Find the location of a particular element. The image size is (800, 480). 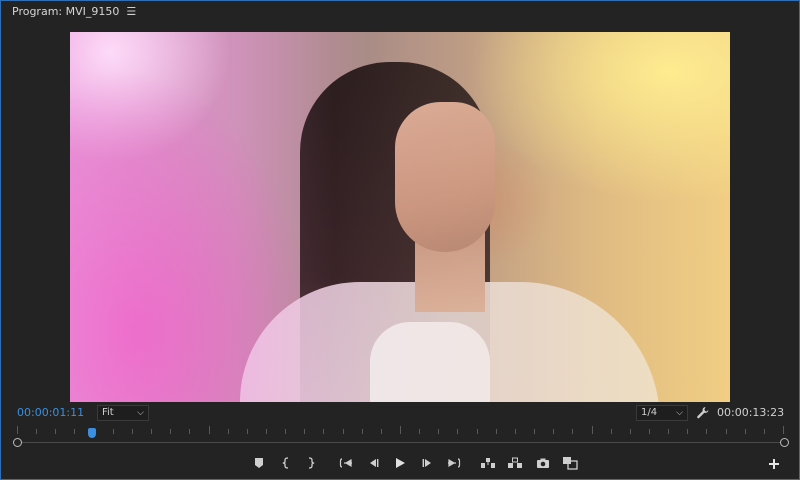

play-button is located at coordinates (400, 463).